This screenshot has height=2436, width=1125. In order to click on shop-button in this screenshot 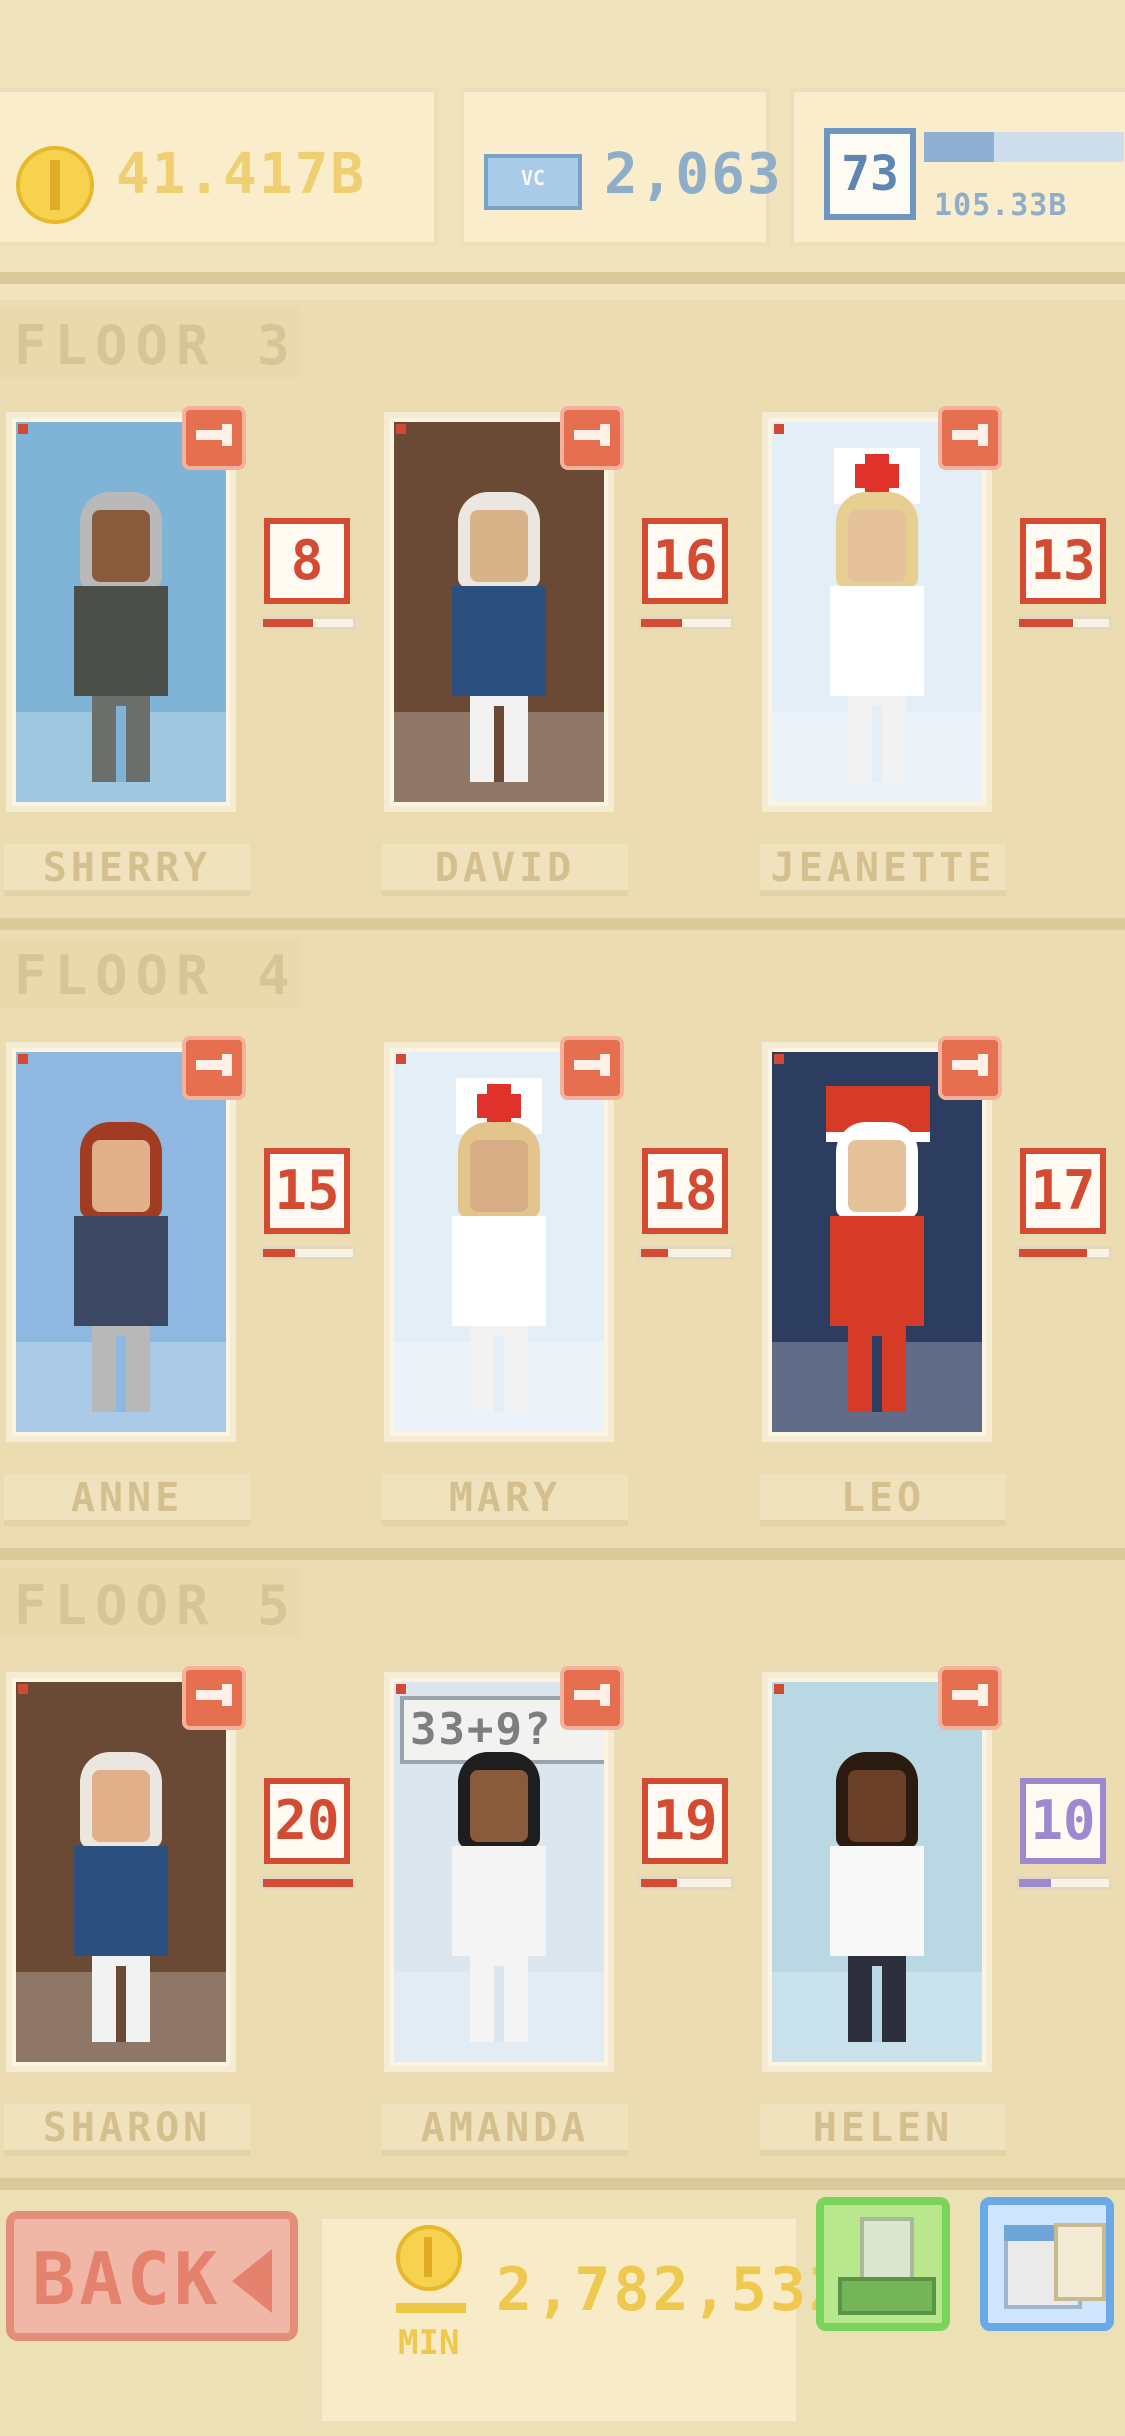, I will do `click(1047, 2264)`.